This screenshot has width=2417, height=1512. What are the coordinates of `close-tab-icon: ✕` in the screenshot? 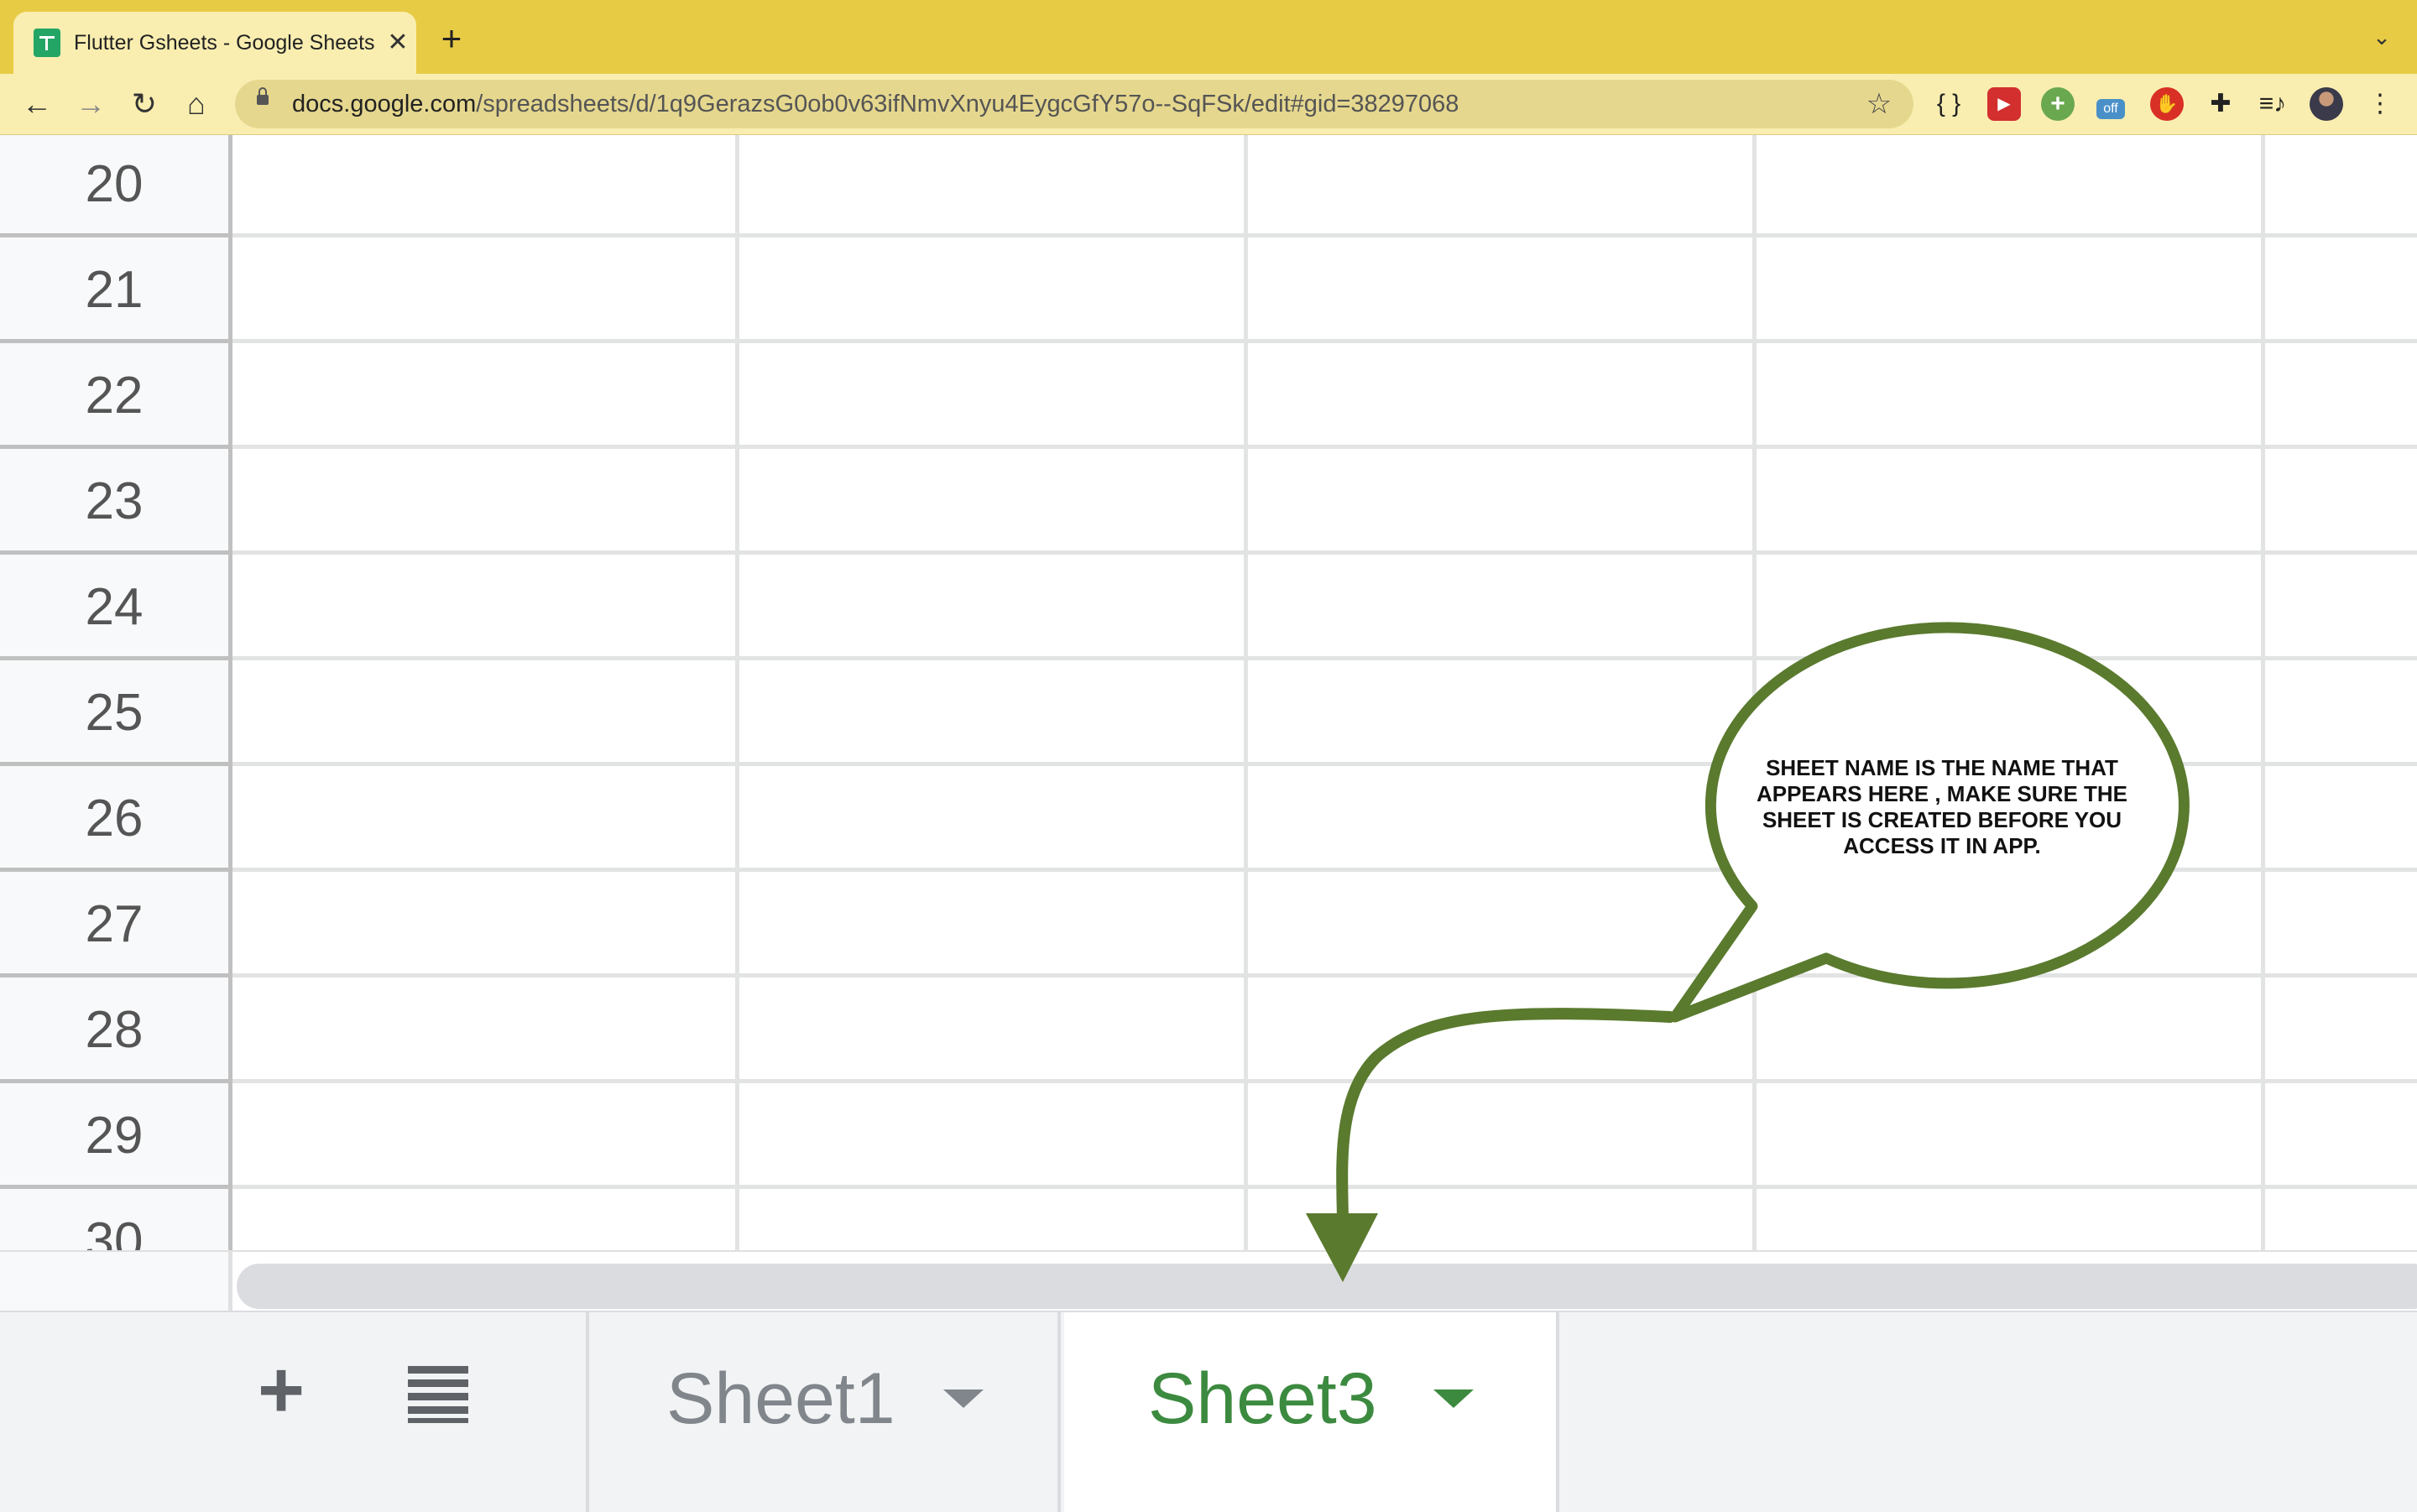 It's located at (397, 43).